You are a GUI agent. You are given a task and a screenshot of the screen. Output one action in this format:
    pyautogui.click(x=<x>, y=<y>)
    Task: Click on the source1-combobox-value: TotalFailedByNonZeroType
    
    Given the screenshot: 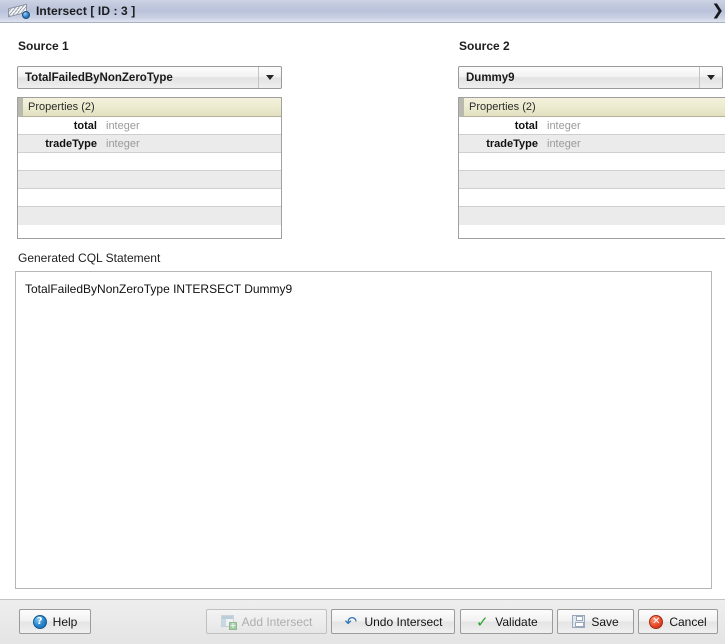 What is the action you would take?
    pyautogui.click(x=99, y=77)
    